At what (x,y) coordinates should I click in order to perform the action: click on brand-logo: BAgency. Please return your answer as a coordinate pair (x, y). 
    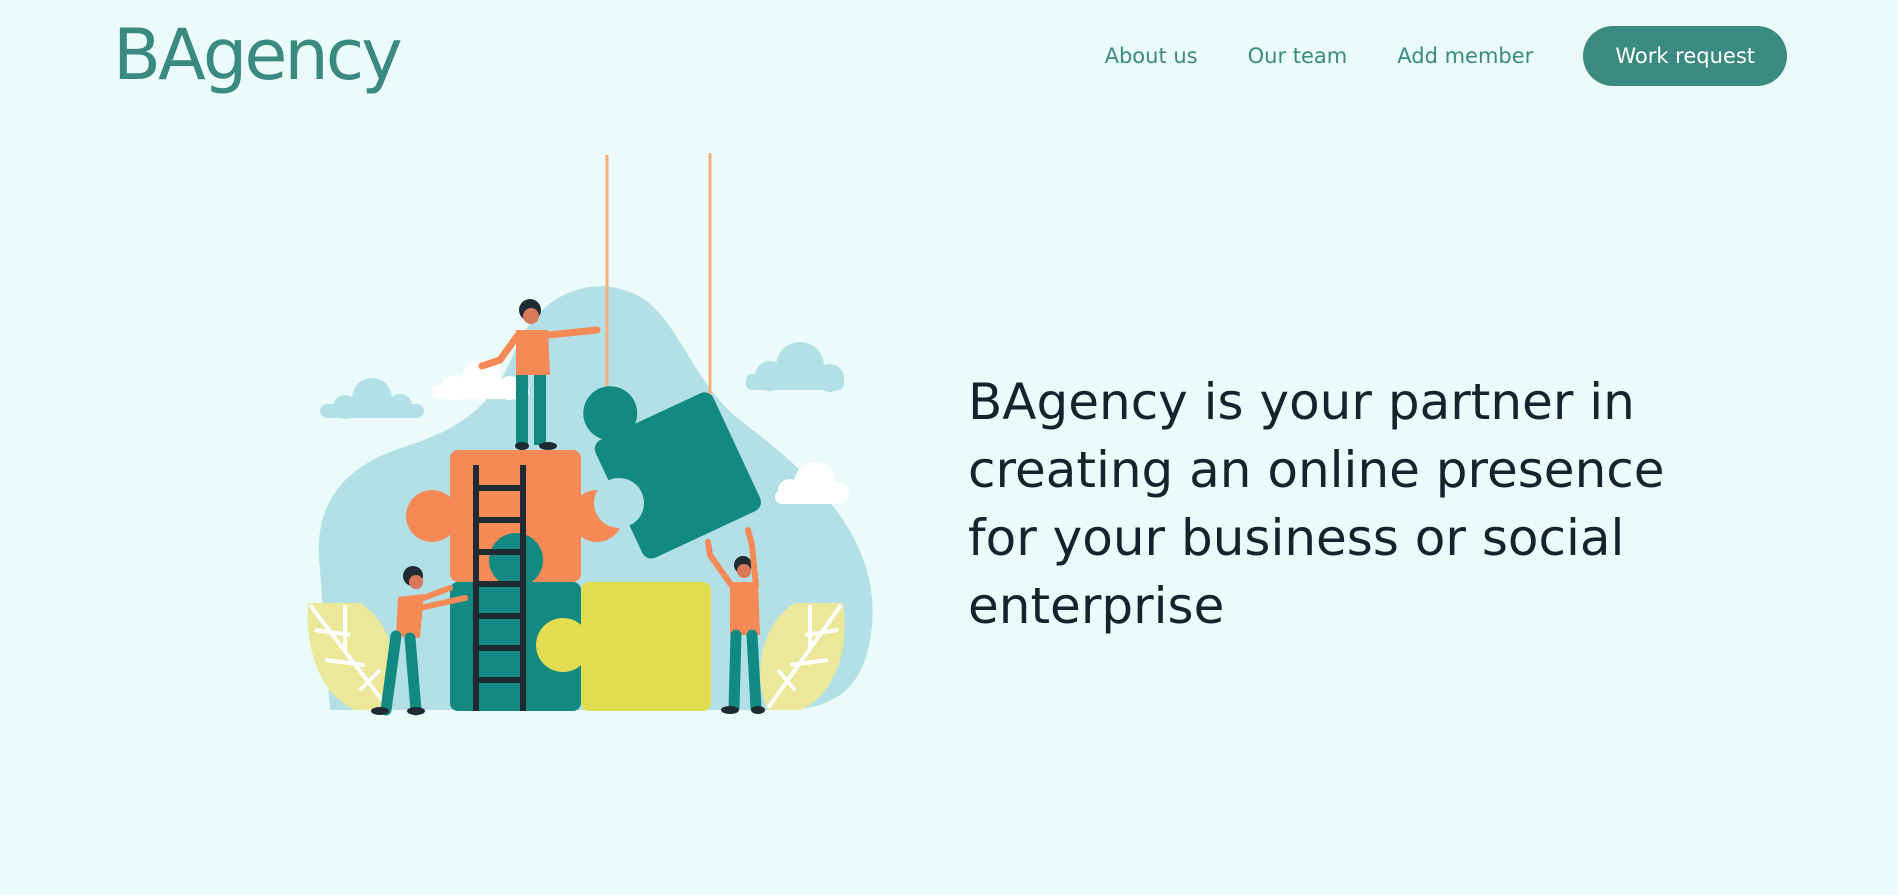
    Looking at the image, I should click on (258, 55).